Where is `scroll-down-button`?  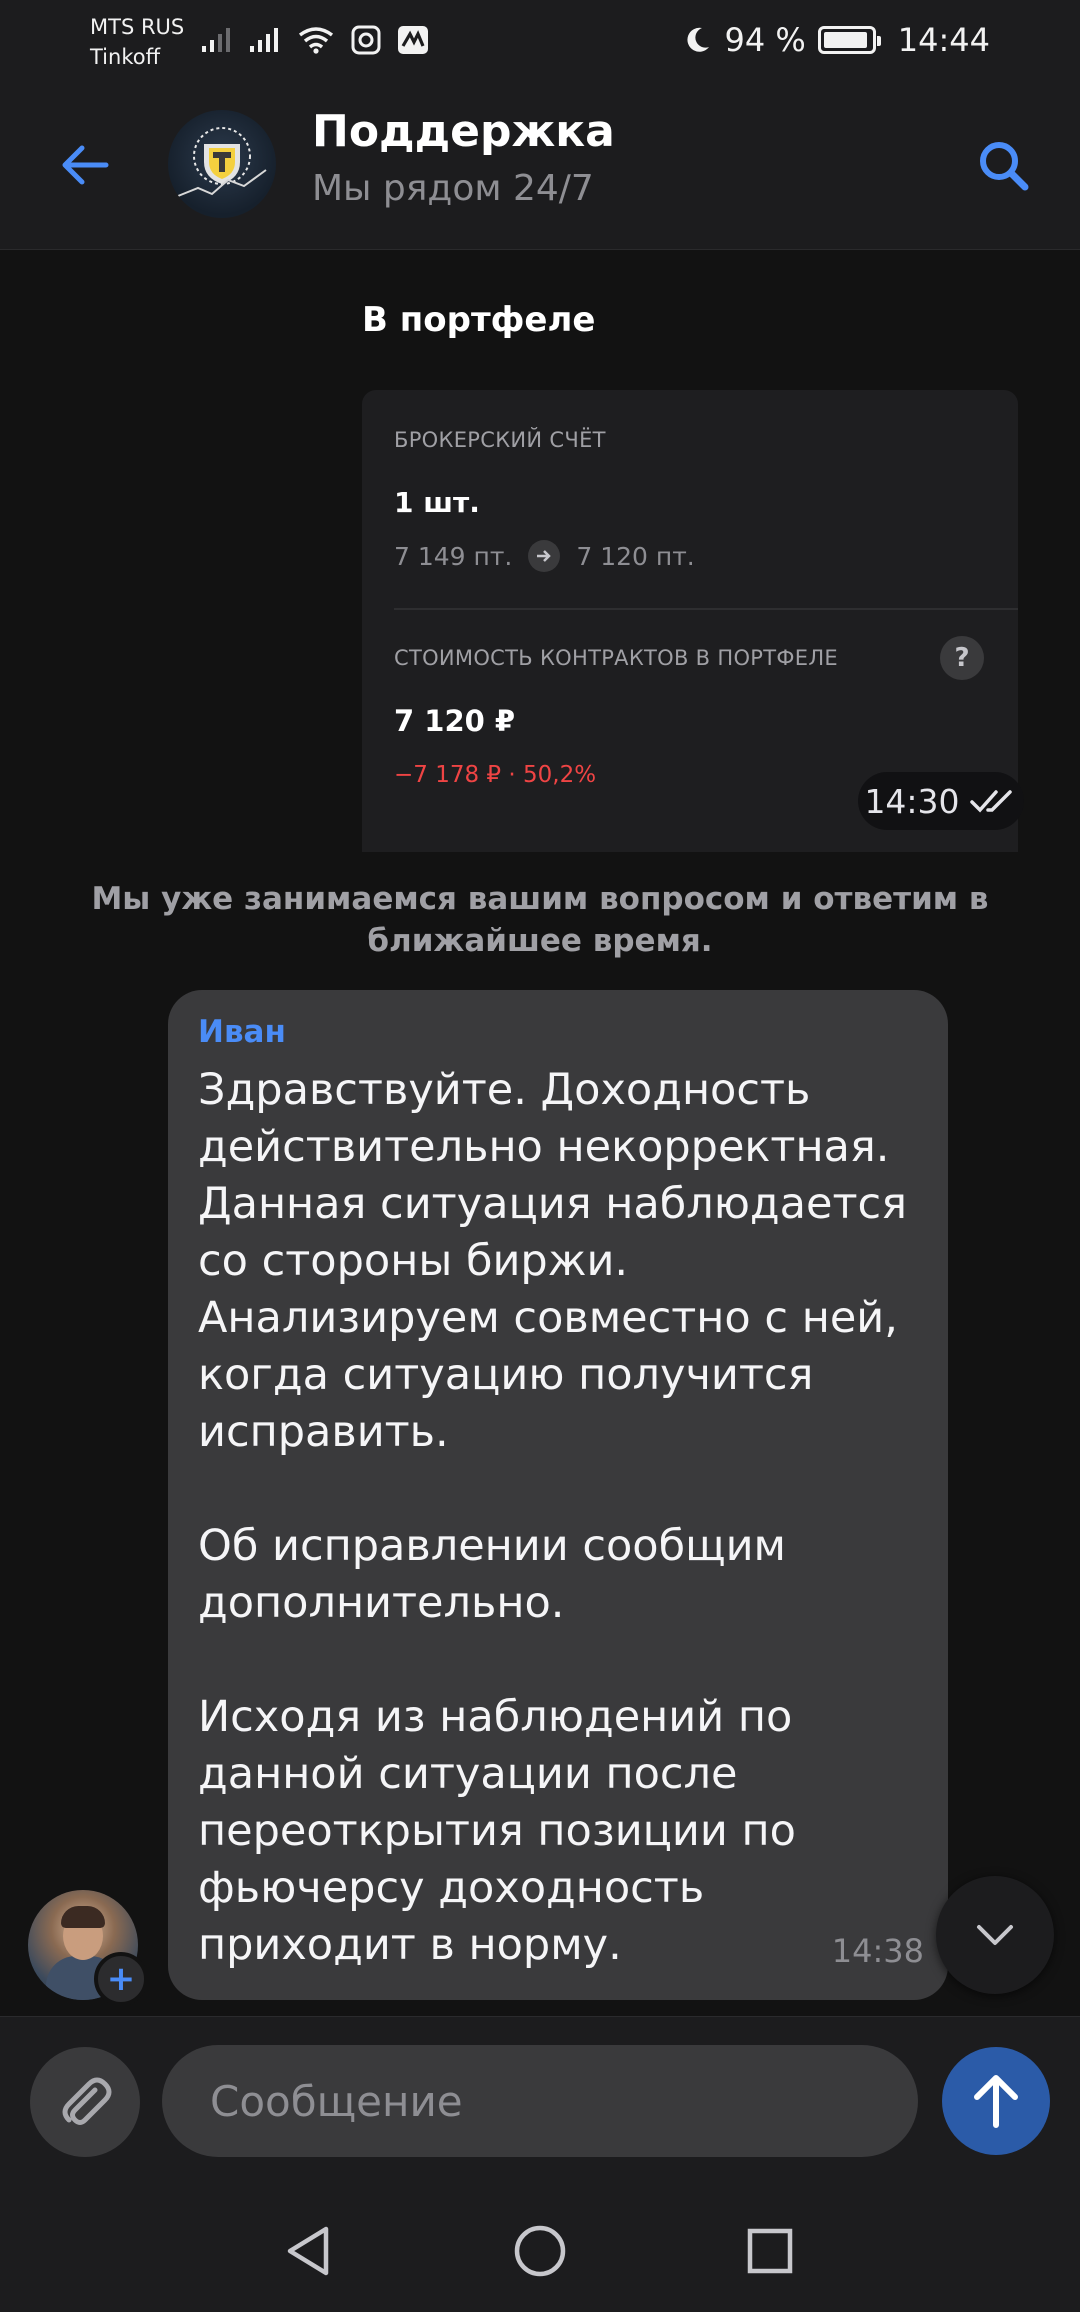
scroll-down-button is located at coordinates (995, 1935).